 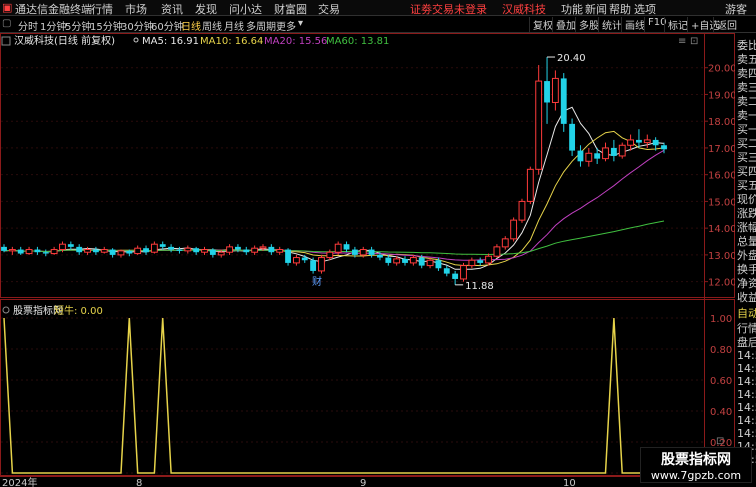 I want to click on low-price-label: 11.88, so click(x=479, y=286).